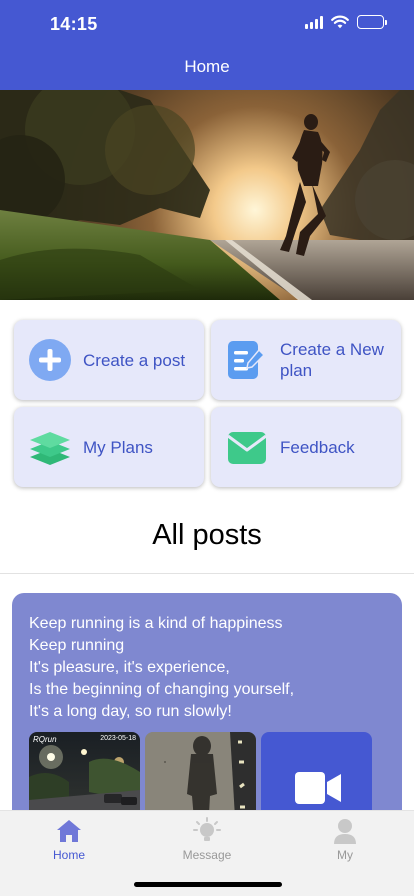 The image size is (414, 896). What do you see at coordinates (130, 711) in the screenshot?
I see `post-line: It's a long day, so run slowly!` at bounding box center [130, 711].